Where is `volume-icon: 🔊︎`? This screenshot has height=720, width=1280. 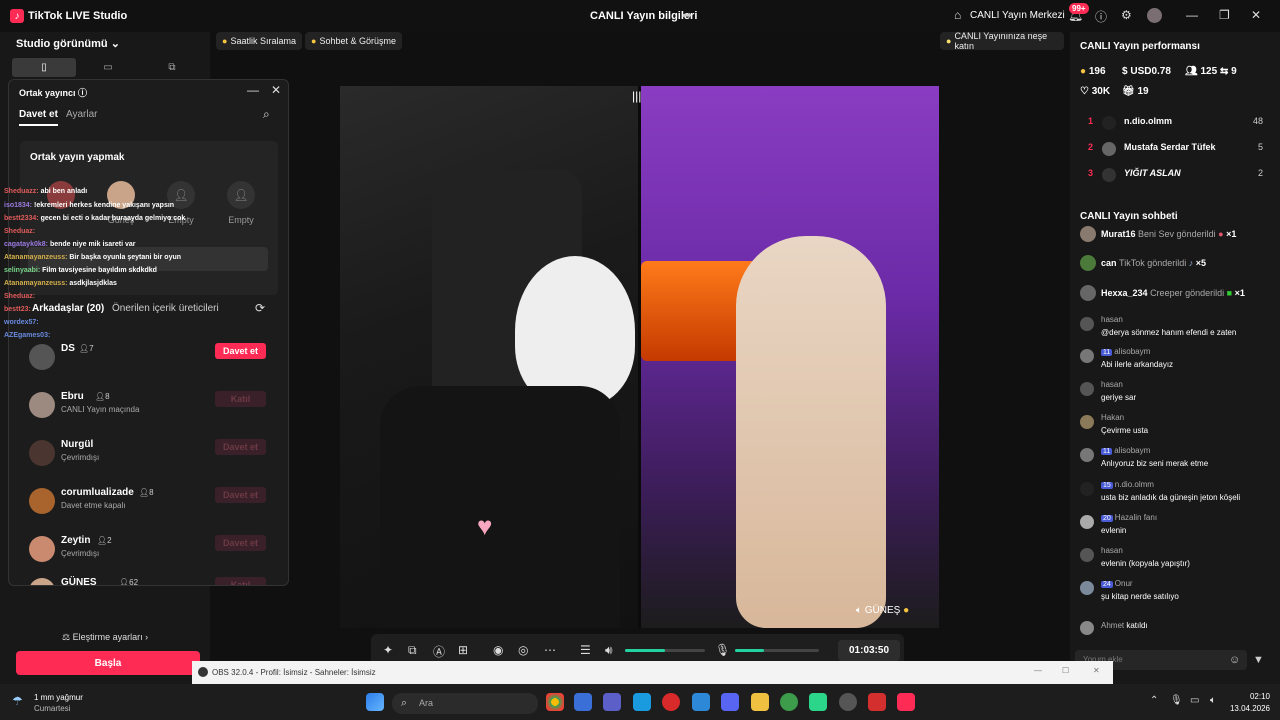
volume-icon: 🔊︎ is located at coordinates (609, 650).